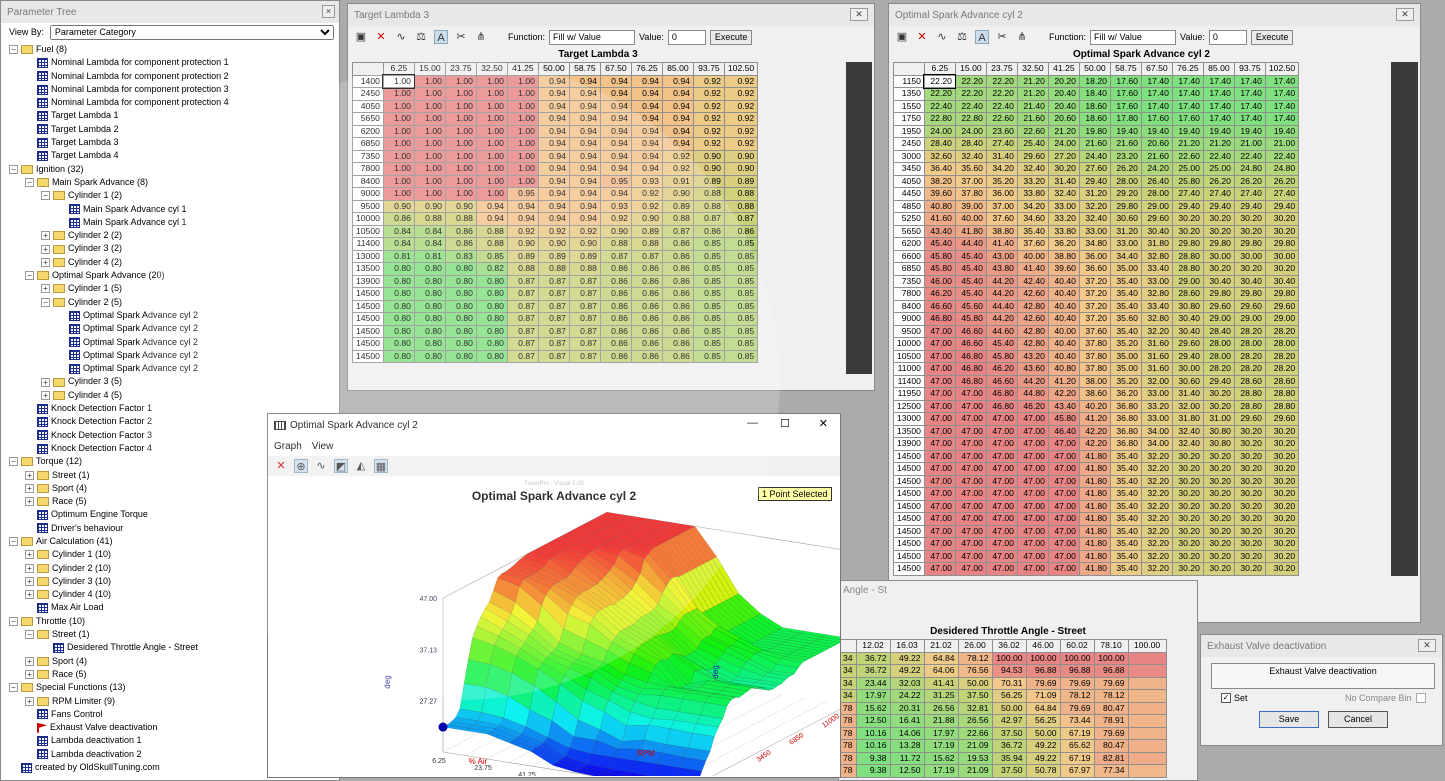 The width and height of the screenshot is (1445, 781). Describe the element at coordinates (1063, 431) in the screenshot. I see `table-cell: 46.40` at that location.